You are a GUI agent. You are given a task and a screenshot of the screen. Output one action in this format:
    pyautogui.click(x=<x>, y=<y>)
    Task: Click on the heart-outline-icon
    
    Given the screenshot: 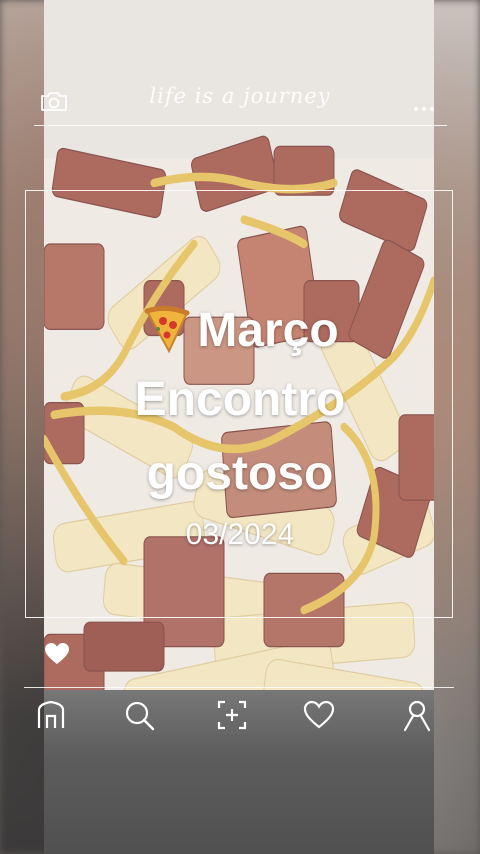 What is the action you would take?
    pyautogui.click(x=319, y=715)
    